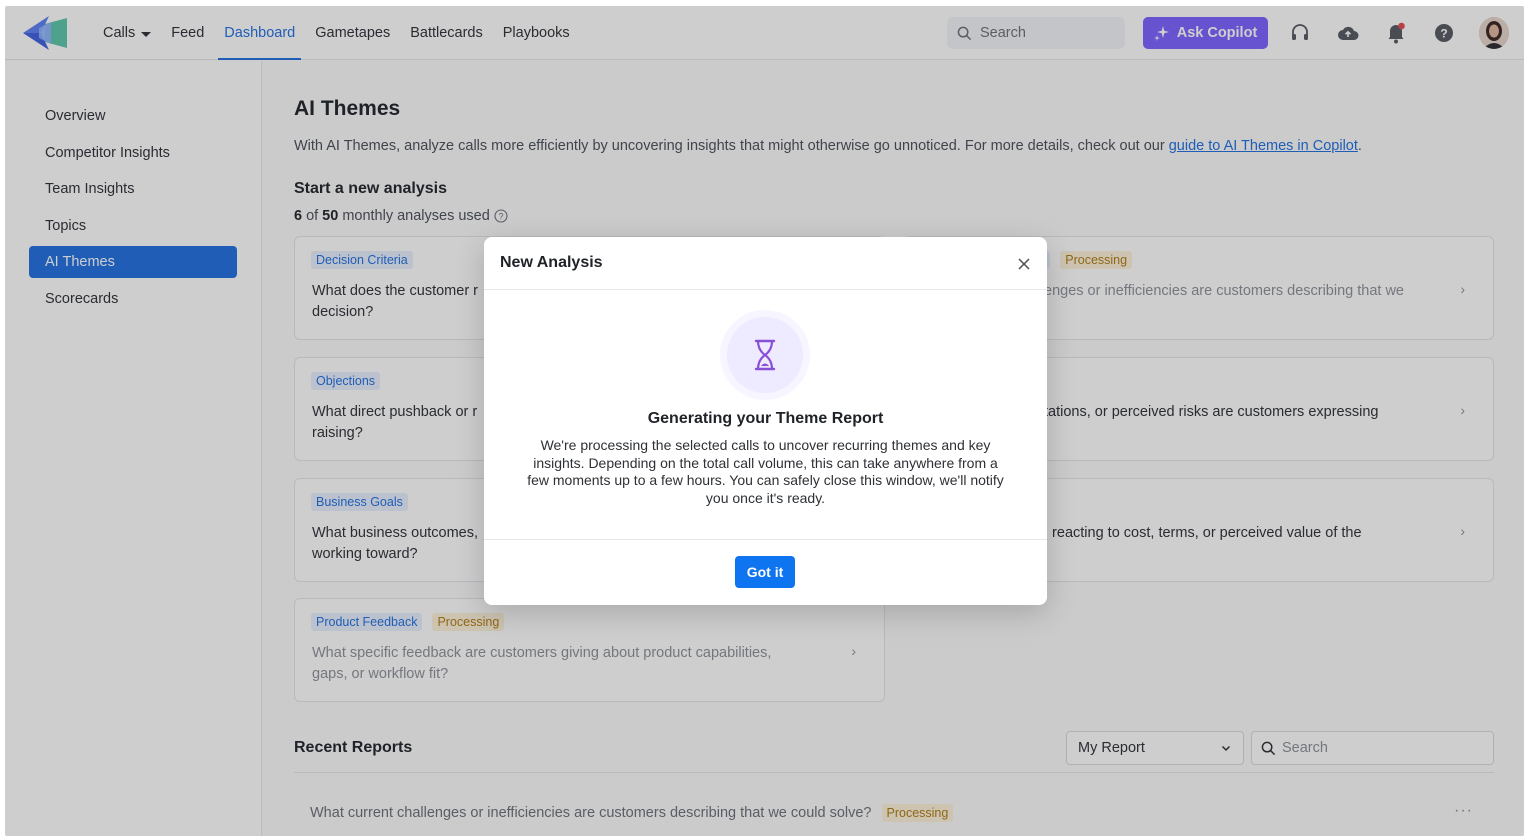 This screenshot has width=1526, height=840. I want to click on hourglass-icon, so click(765, 355).